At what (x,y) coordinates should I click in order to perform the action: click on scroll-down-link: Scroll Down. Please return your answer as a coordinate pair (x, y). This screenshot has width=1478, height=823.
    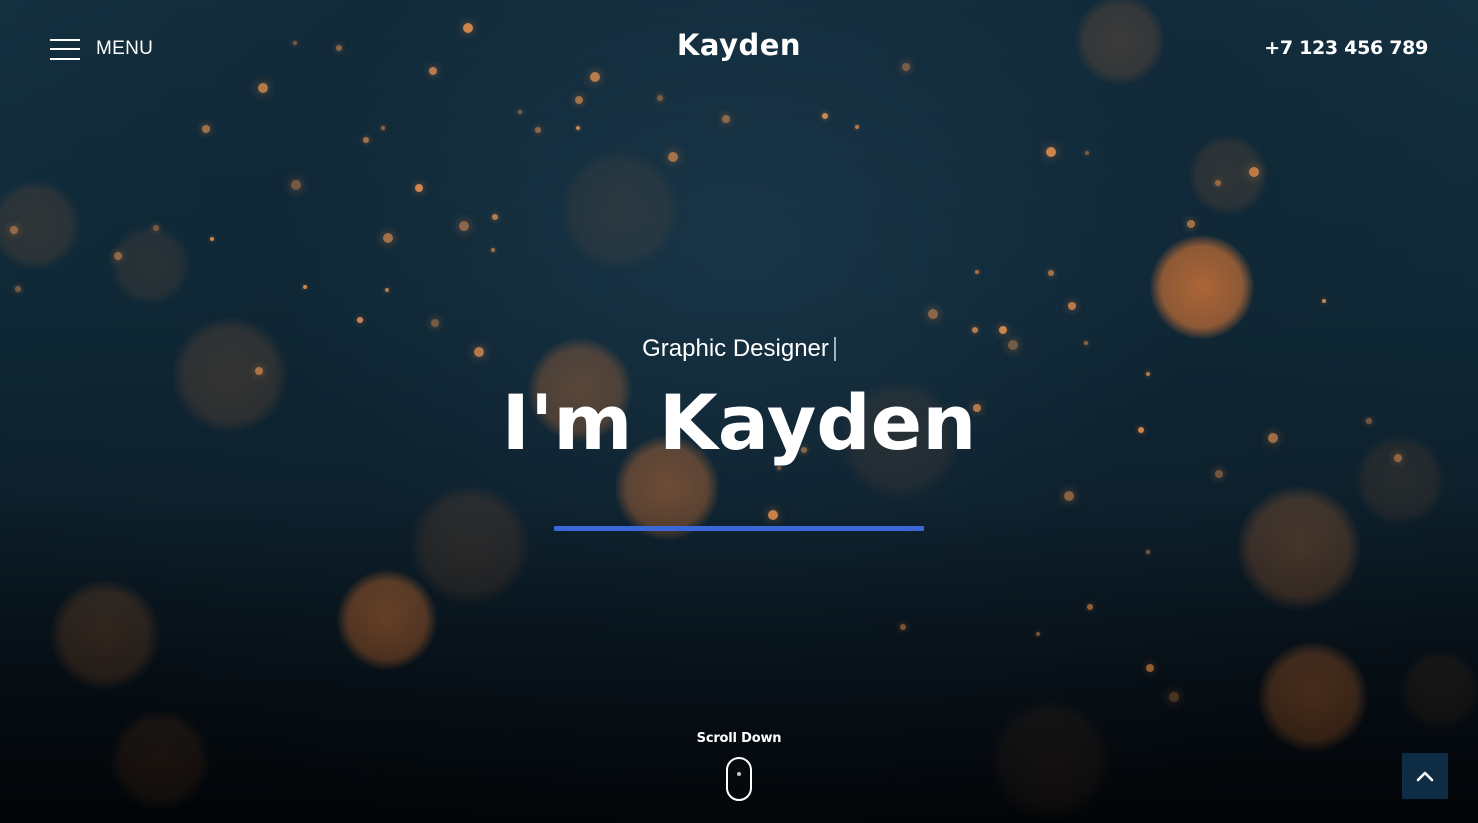
    Looking at the image, I should click on (739, 766).